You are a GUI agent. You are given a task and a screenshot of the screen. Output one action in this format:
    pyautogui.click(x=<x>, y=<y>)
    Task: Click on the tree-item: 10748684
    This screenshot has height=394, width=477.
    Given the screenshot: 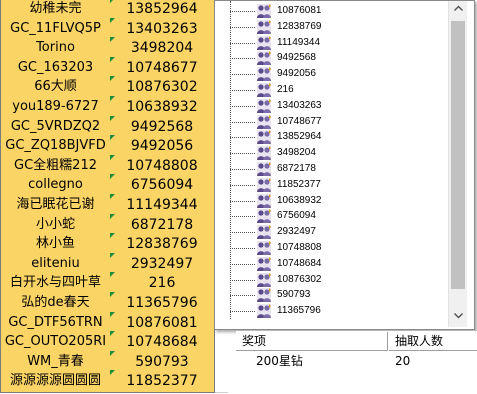 What is the action you would take?
    pyautogui.click(x=330, y=264)
    